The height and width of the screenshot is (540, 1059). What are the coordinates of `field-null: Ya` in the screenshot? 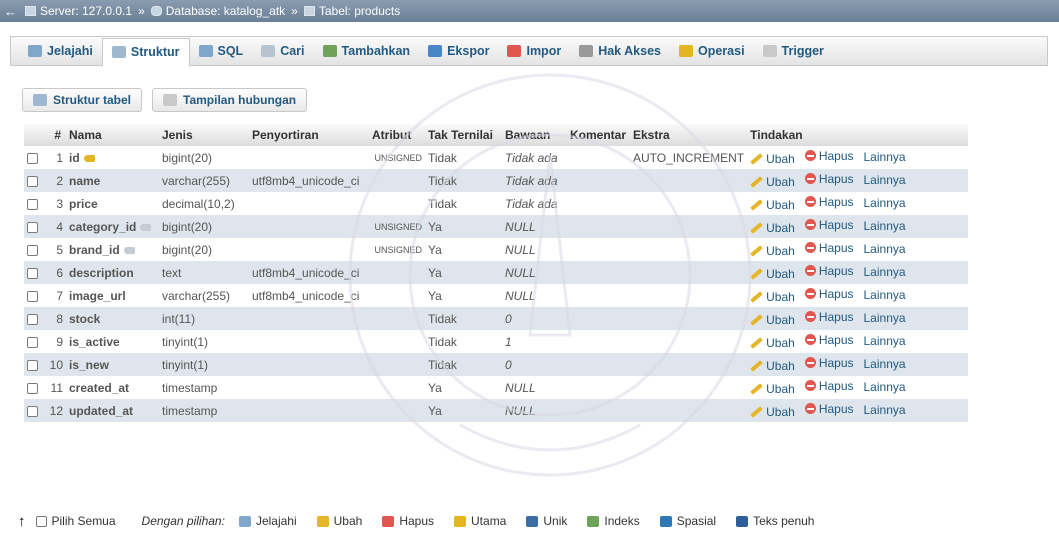 It's located at (463, 410).